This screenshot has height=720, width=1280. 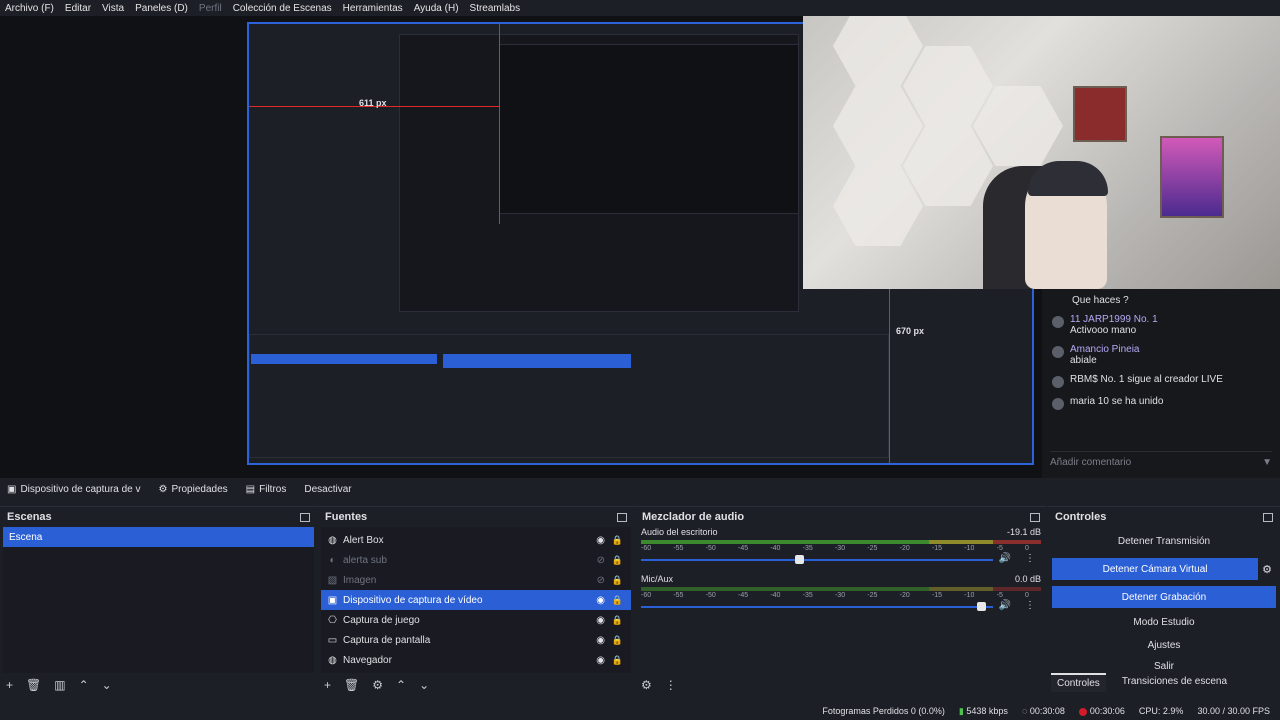 I want to click on source-item: ◍ Navegador ◉ 🔒, so click(x=476, y=660).